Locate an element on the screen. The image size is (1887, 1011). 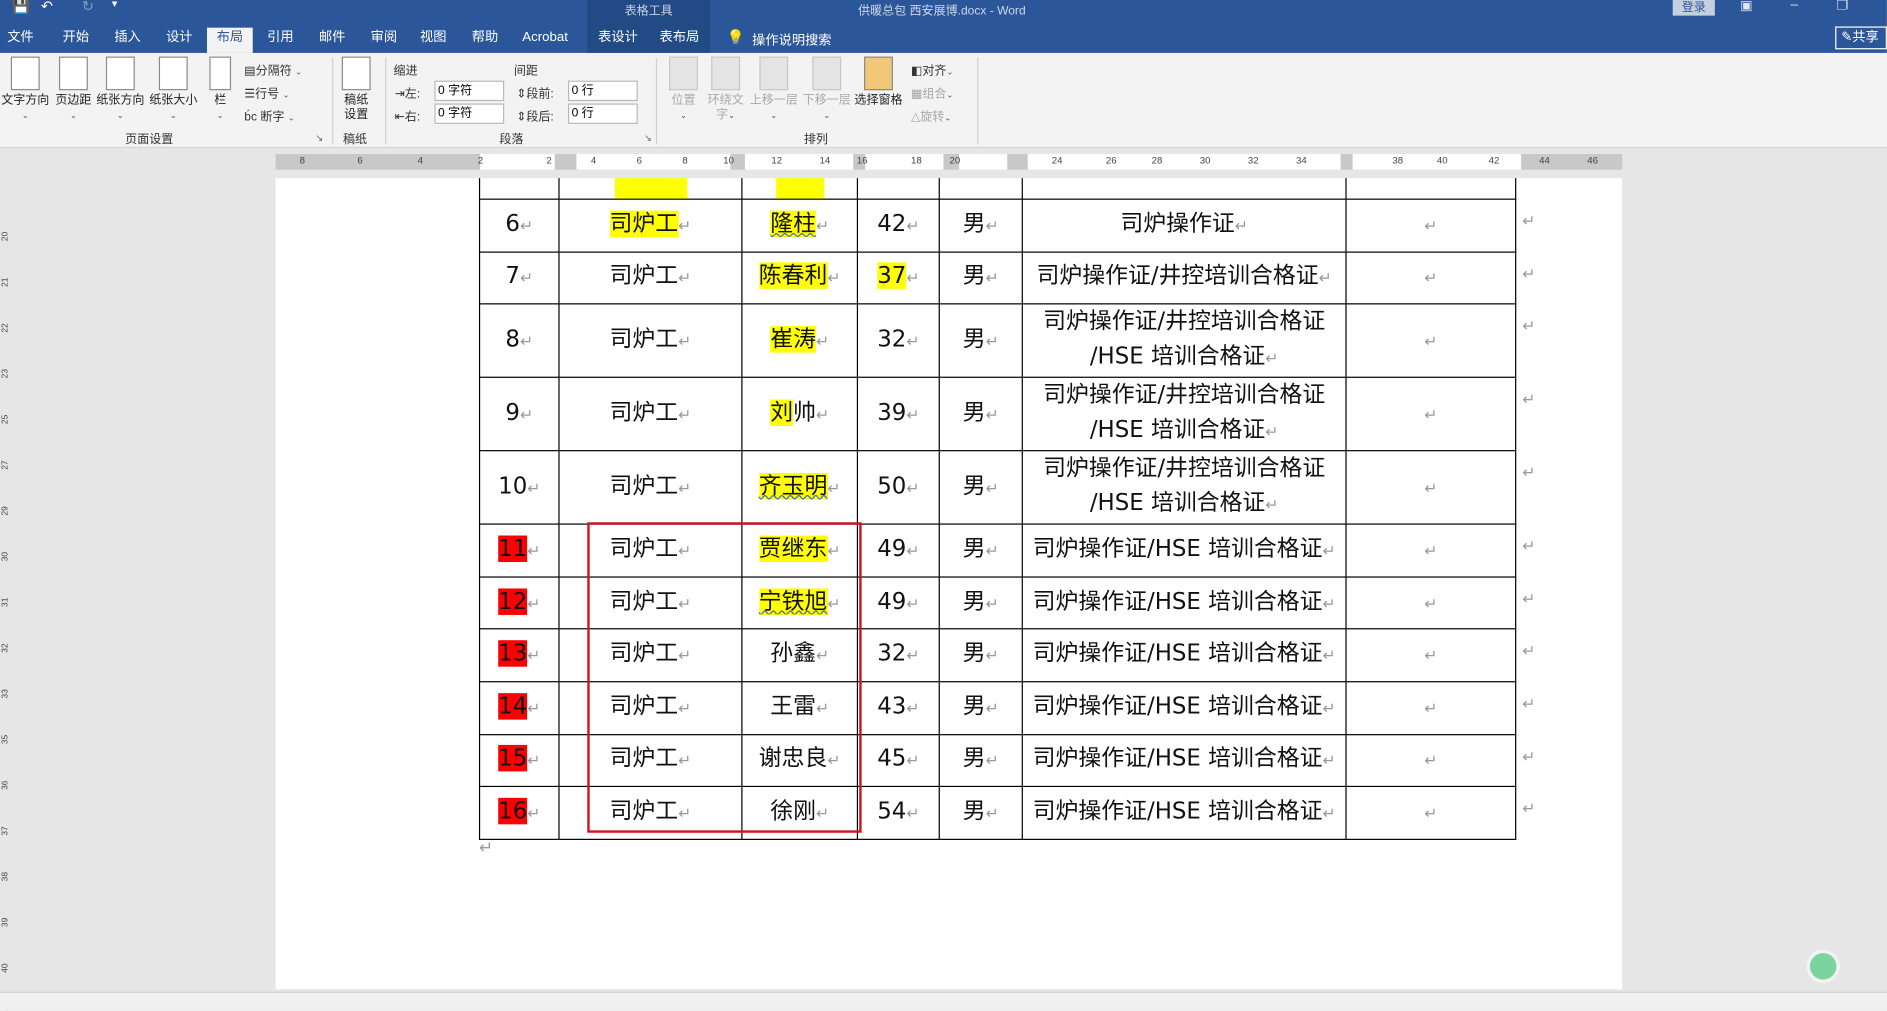
row-number-cell: 14 is located at coordinates (519, 708).